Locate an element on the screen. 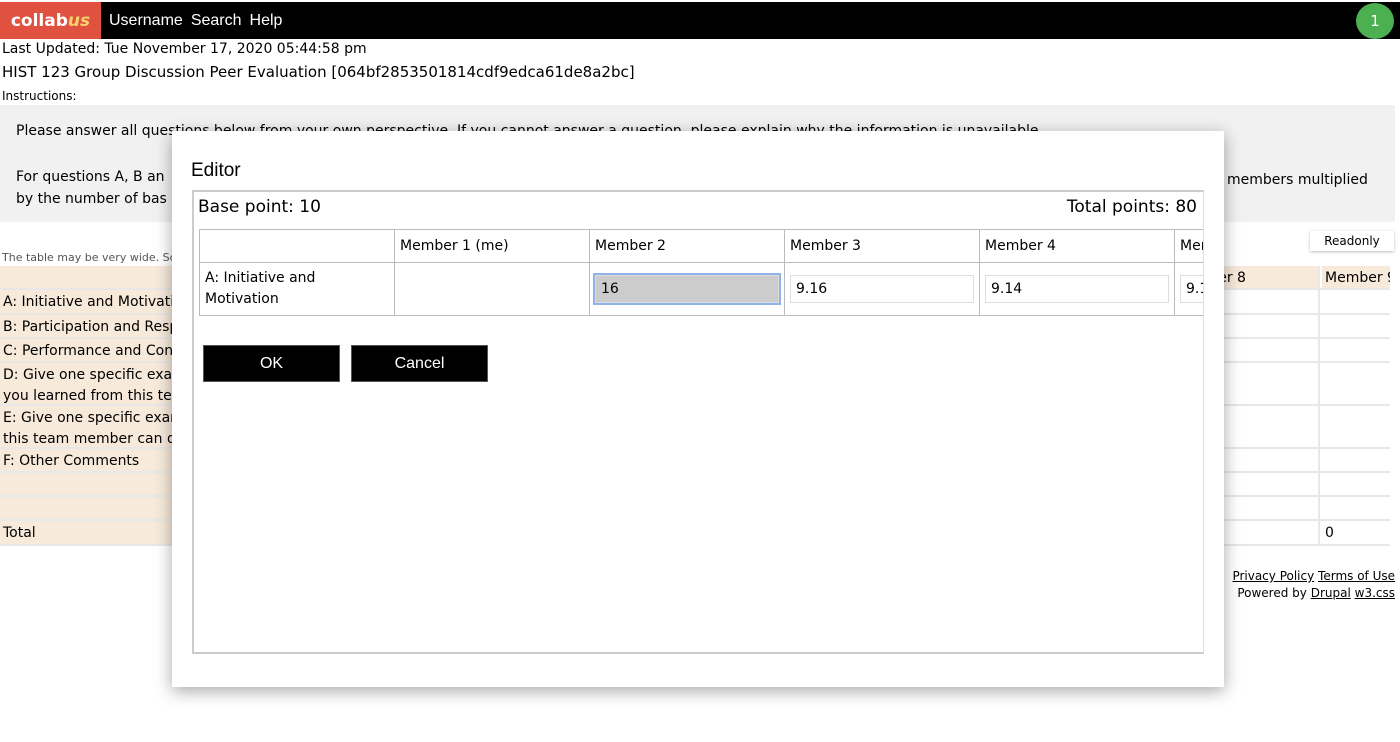 The width and height of the screenshot is (1400, 742). ok-button: OK is located at coordinates (271, 363).